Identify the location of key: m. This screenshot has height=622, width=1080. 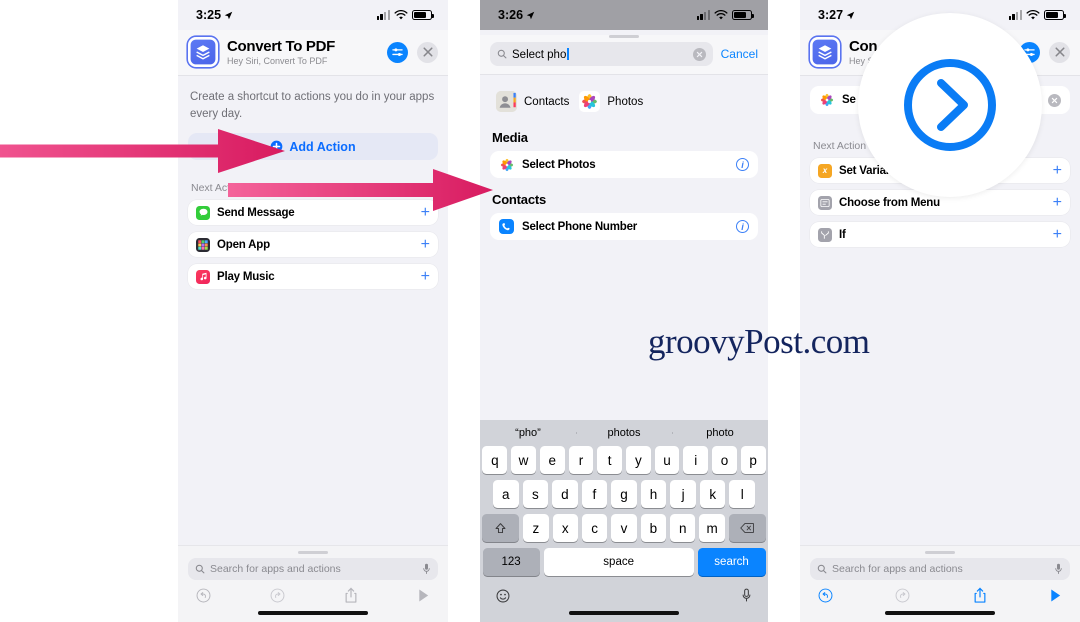
(712, 528).